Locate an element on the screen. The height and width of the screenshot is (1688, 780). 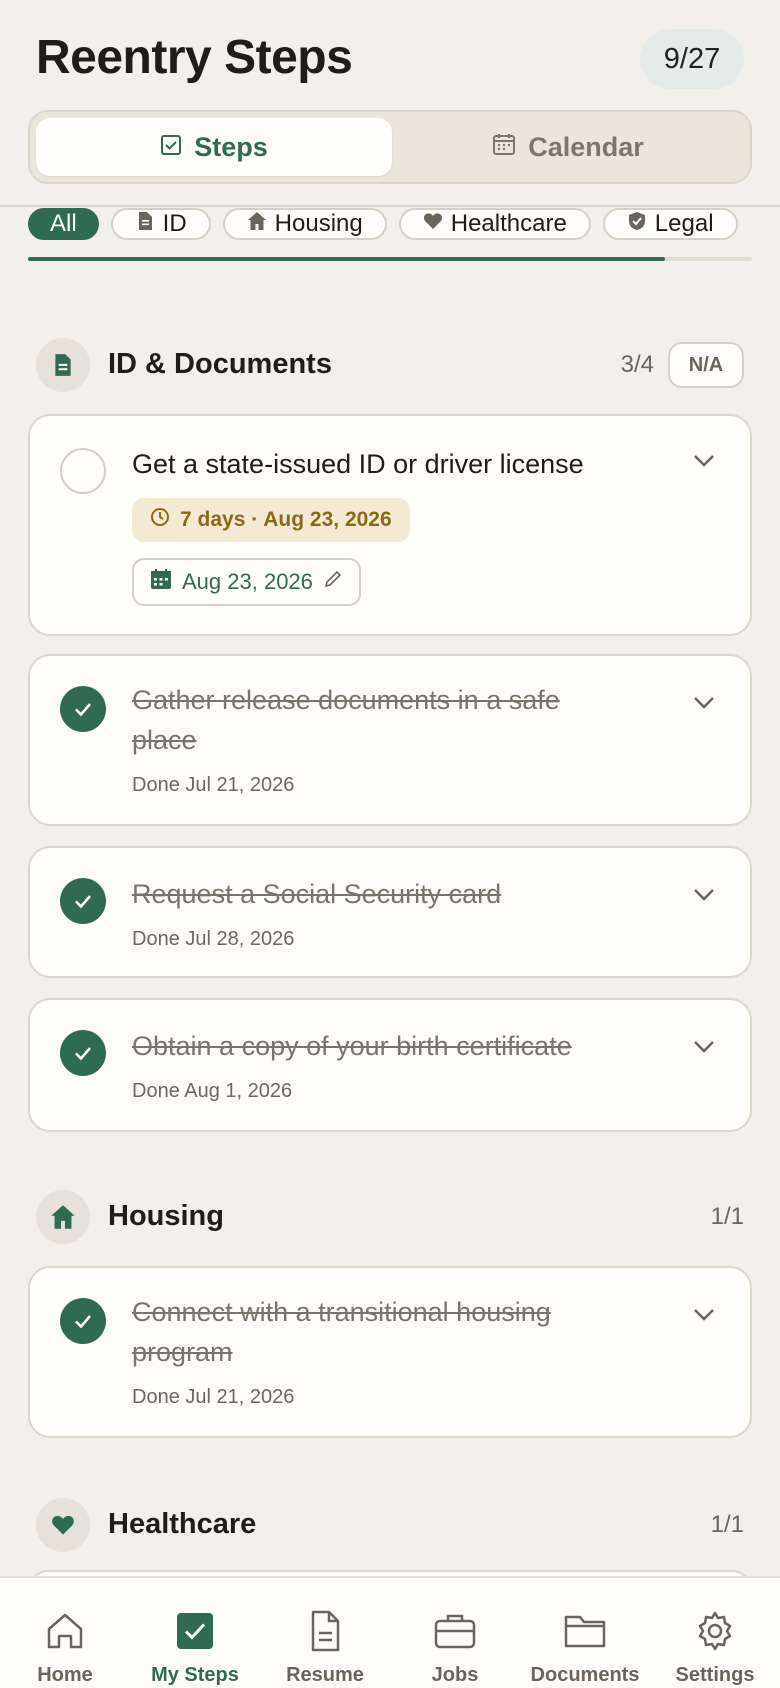
clock-icon is located at coordinates (160, 520).